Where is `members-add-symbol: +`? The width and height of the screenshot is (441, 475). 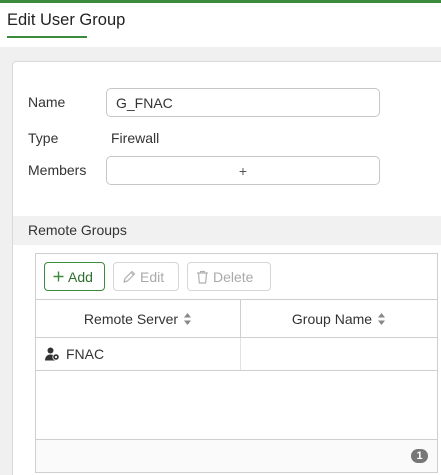 members-add-symbol: + is located at coordinates (243, 170).